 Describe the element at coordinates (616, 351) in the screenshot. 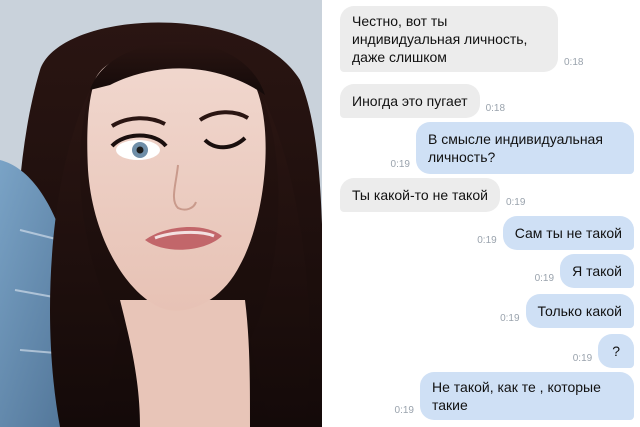

I see `message-bubble: ?` at that location.